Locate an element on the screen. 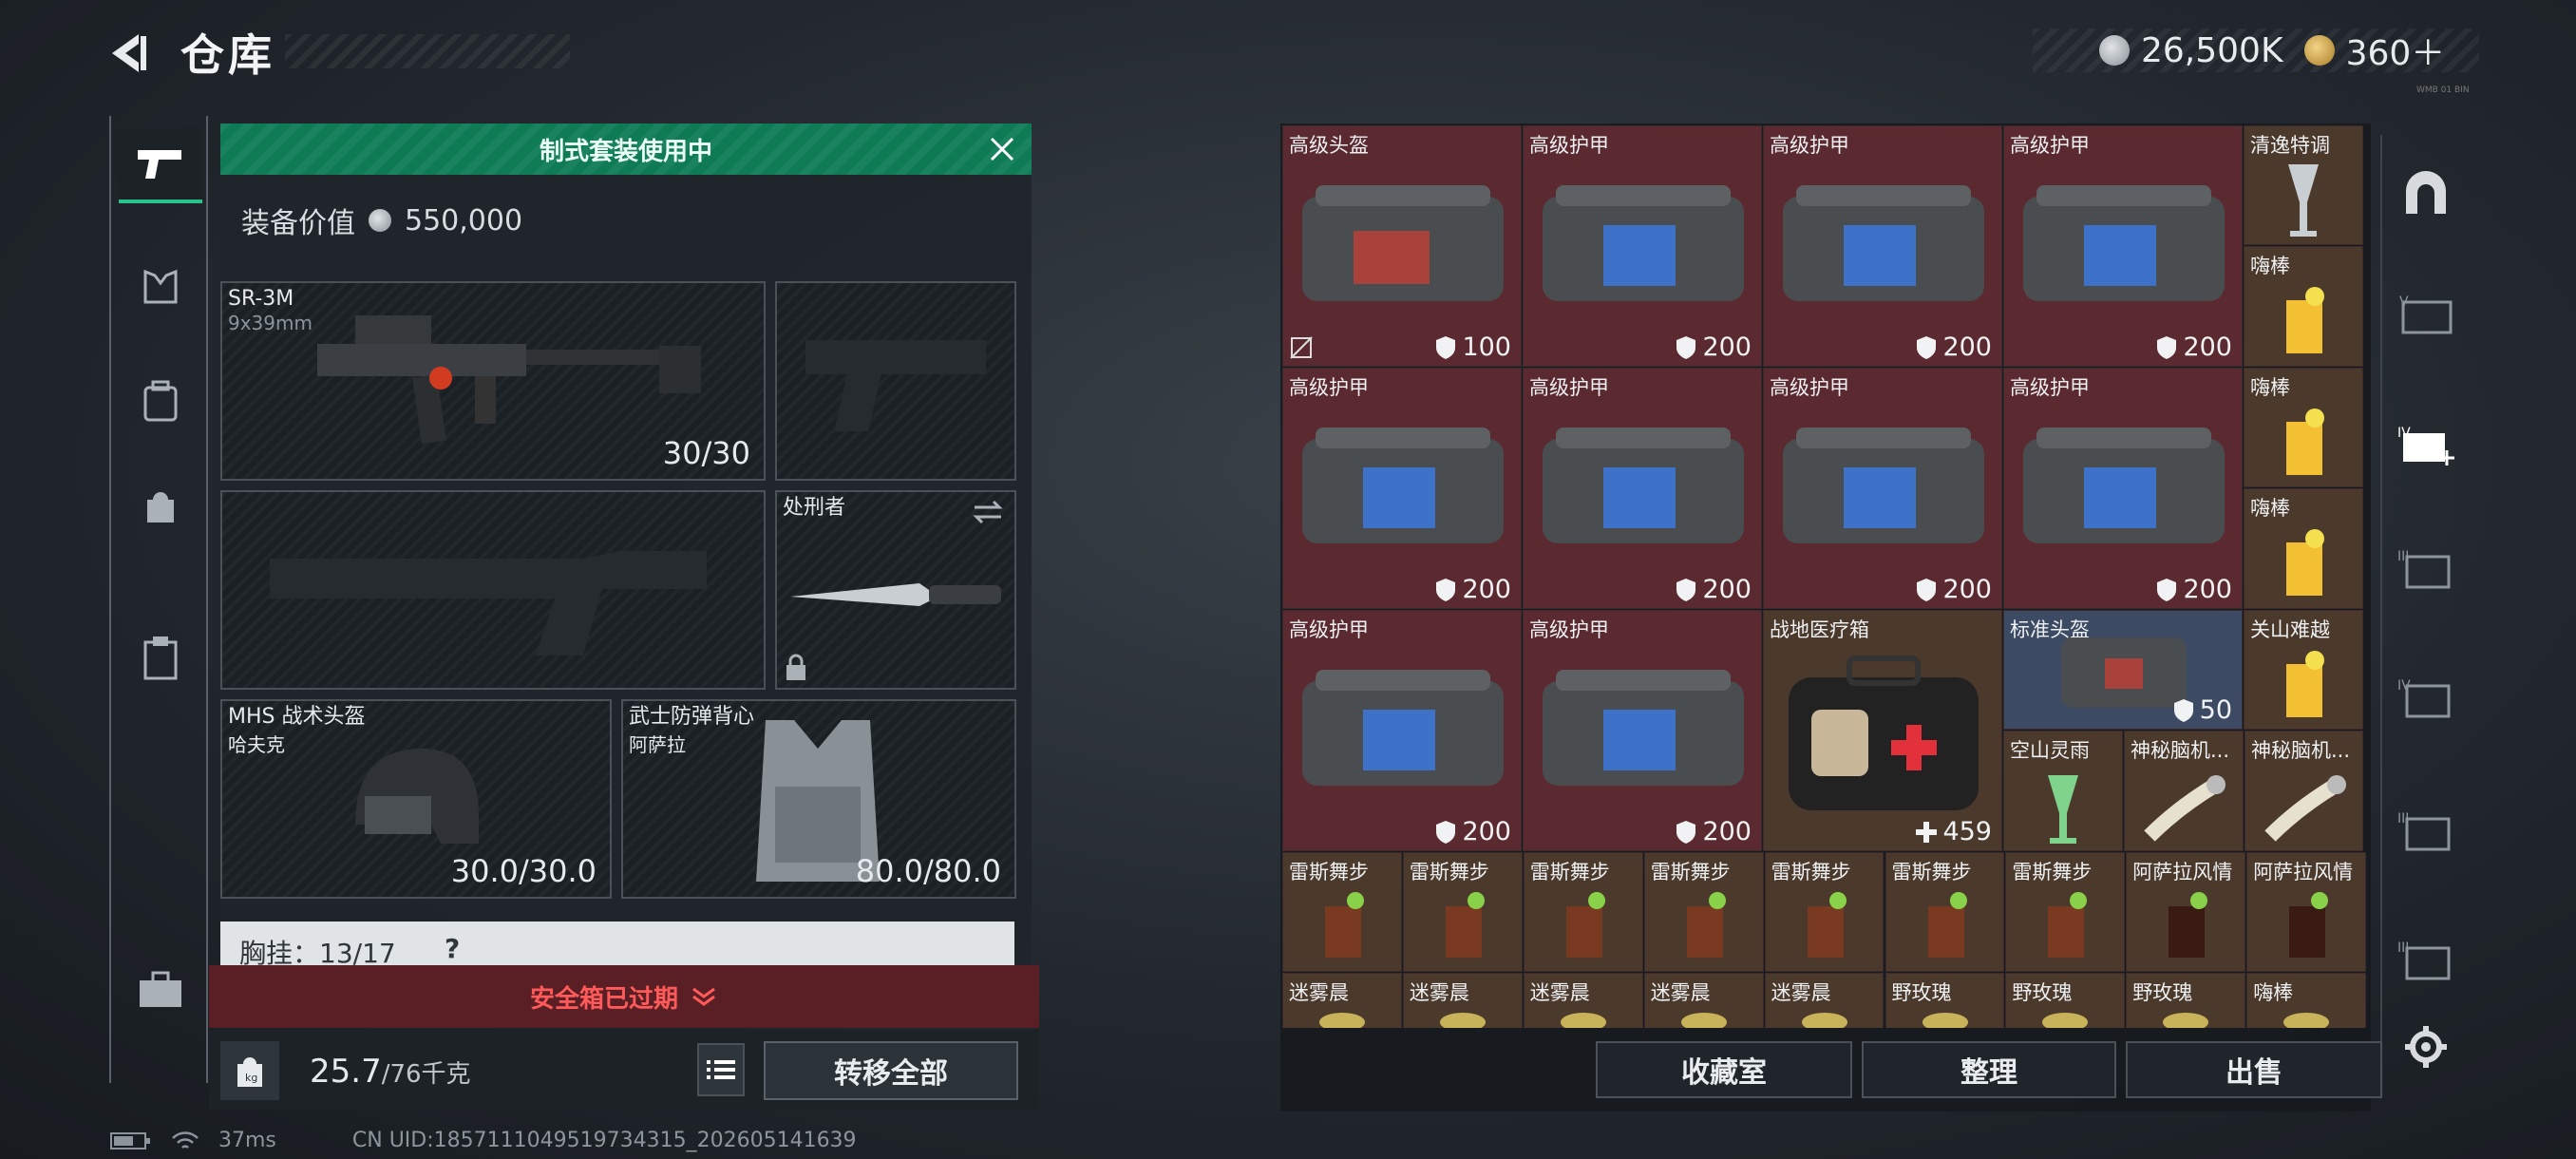  tab-storage-3: III is located at coordinates (2426, 570).